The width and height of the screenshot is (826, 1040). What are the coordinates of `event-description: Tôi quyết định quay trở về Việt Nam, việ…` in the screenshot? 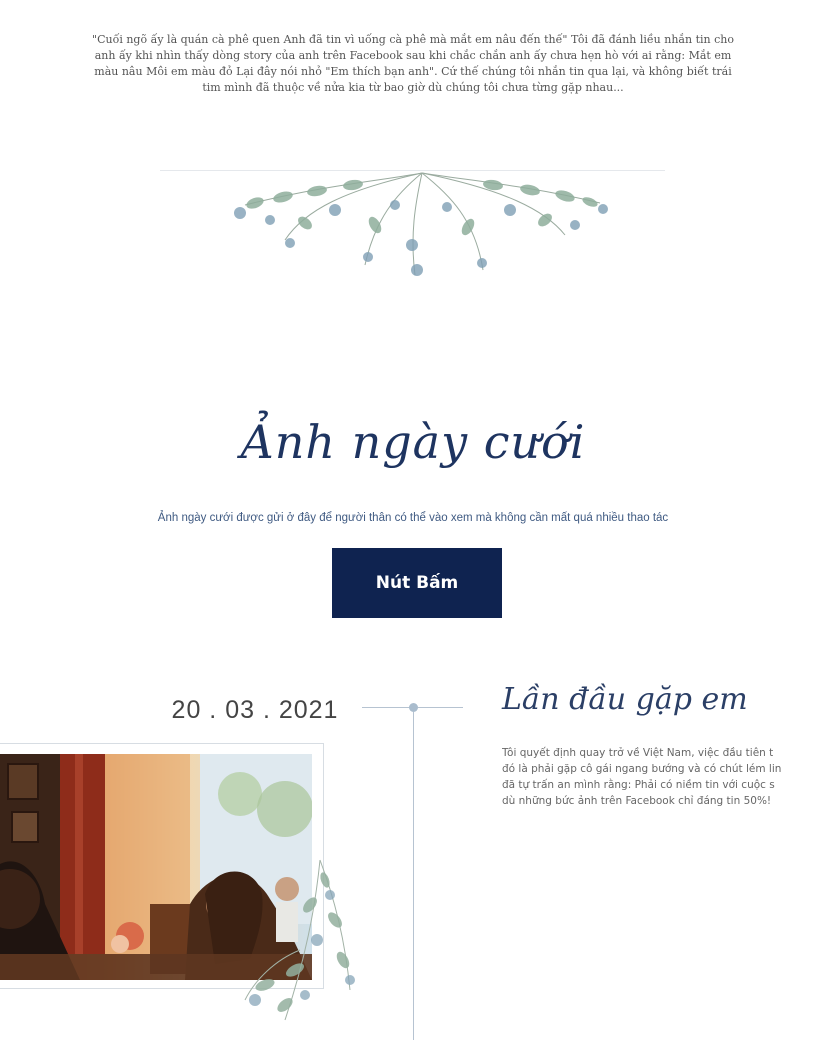 It's located at (664, 777).